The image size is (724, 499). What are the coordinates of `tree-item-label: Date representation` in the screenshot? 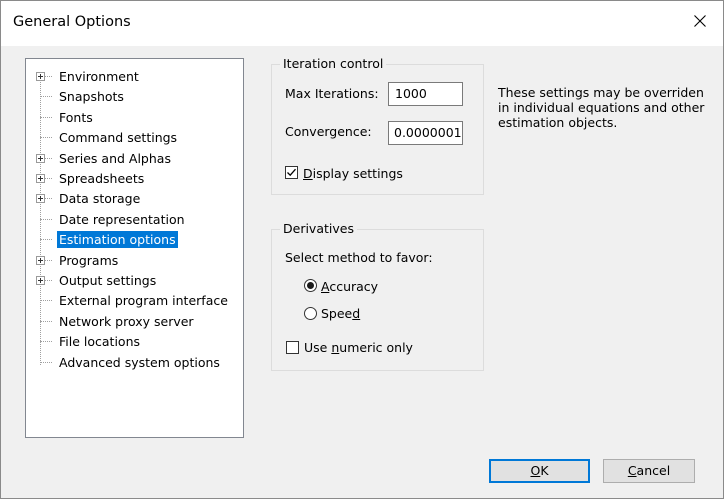 It's located at (122, 219).